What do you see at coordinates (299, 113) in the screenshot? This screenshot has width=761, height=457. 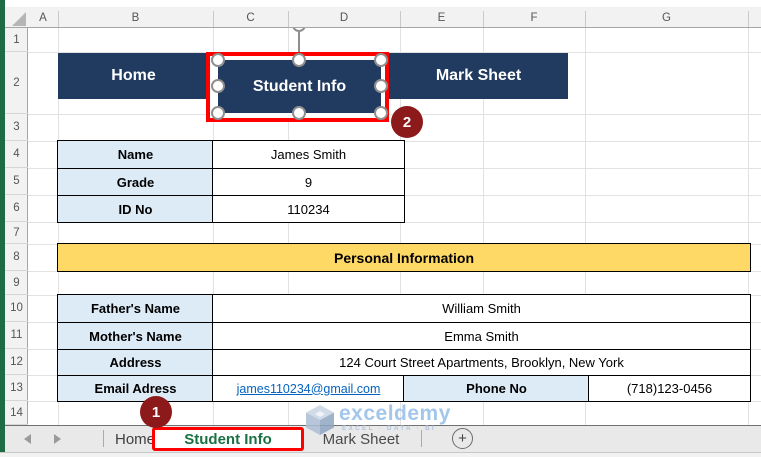 I see `selection-handle-bottom-center` at bounding box center [299, 113].